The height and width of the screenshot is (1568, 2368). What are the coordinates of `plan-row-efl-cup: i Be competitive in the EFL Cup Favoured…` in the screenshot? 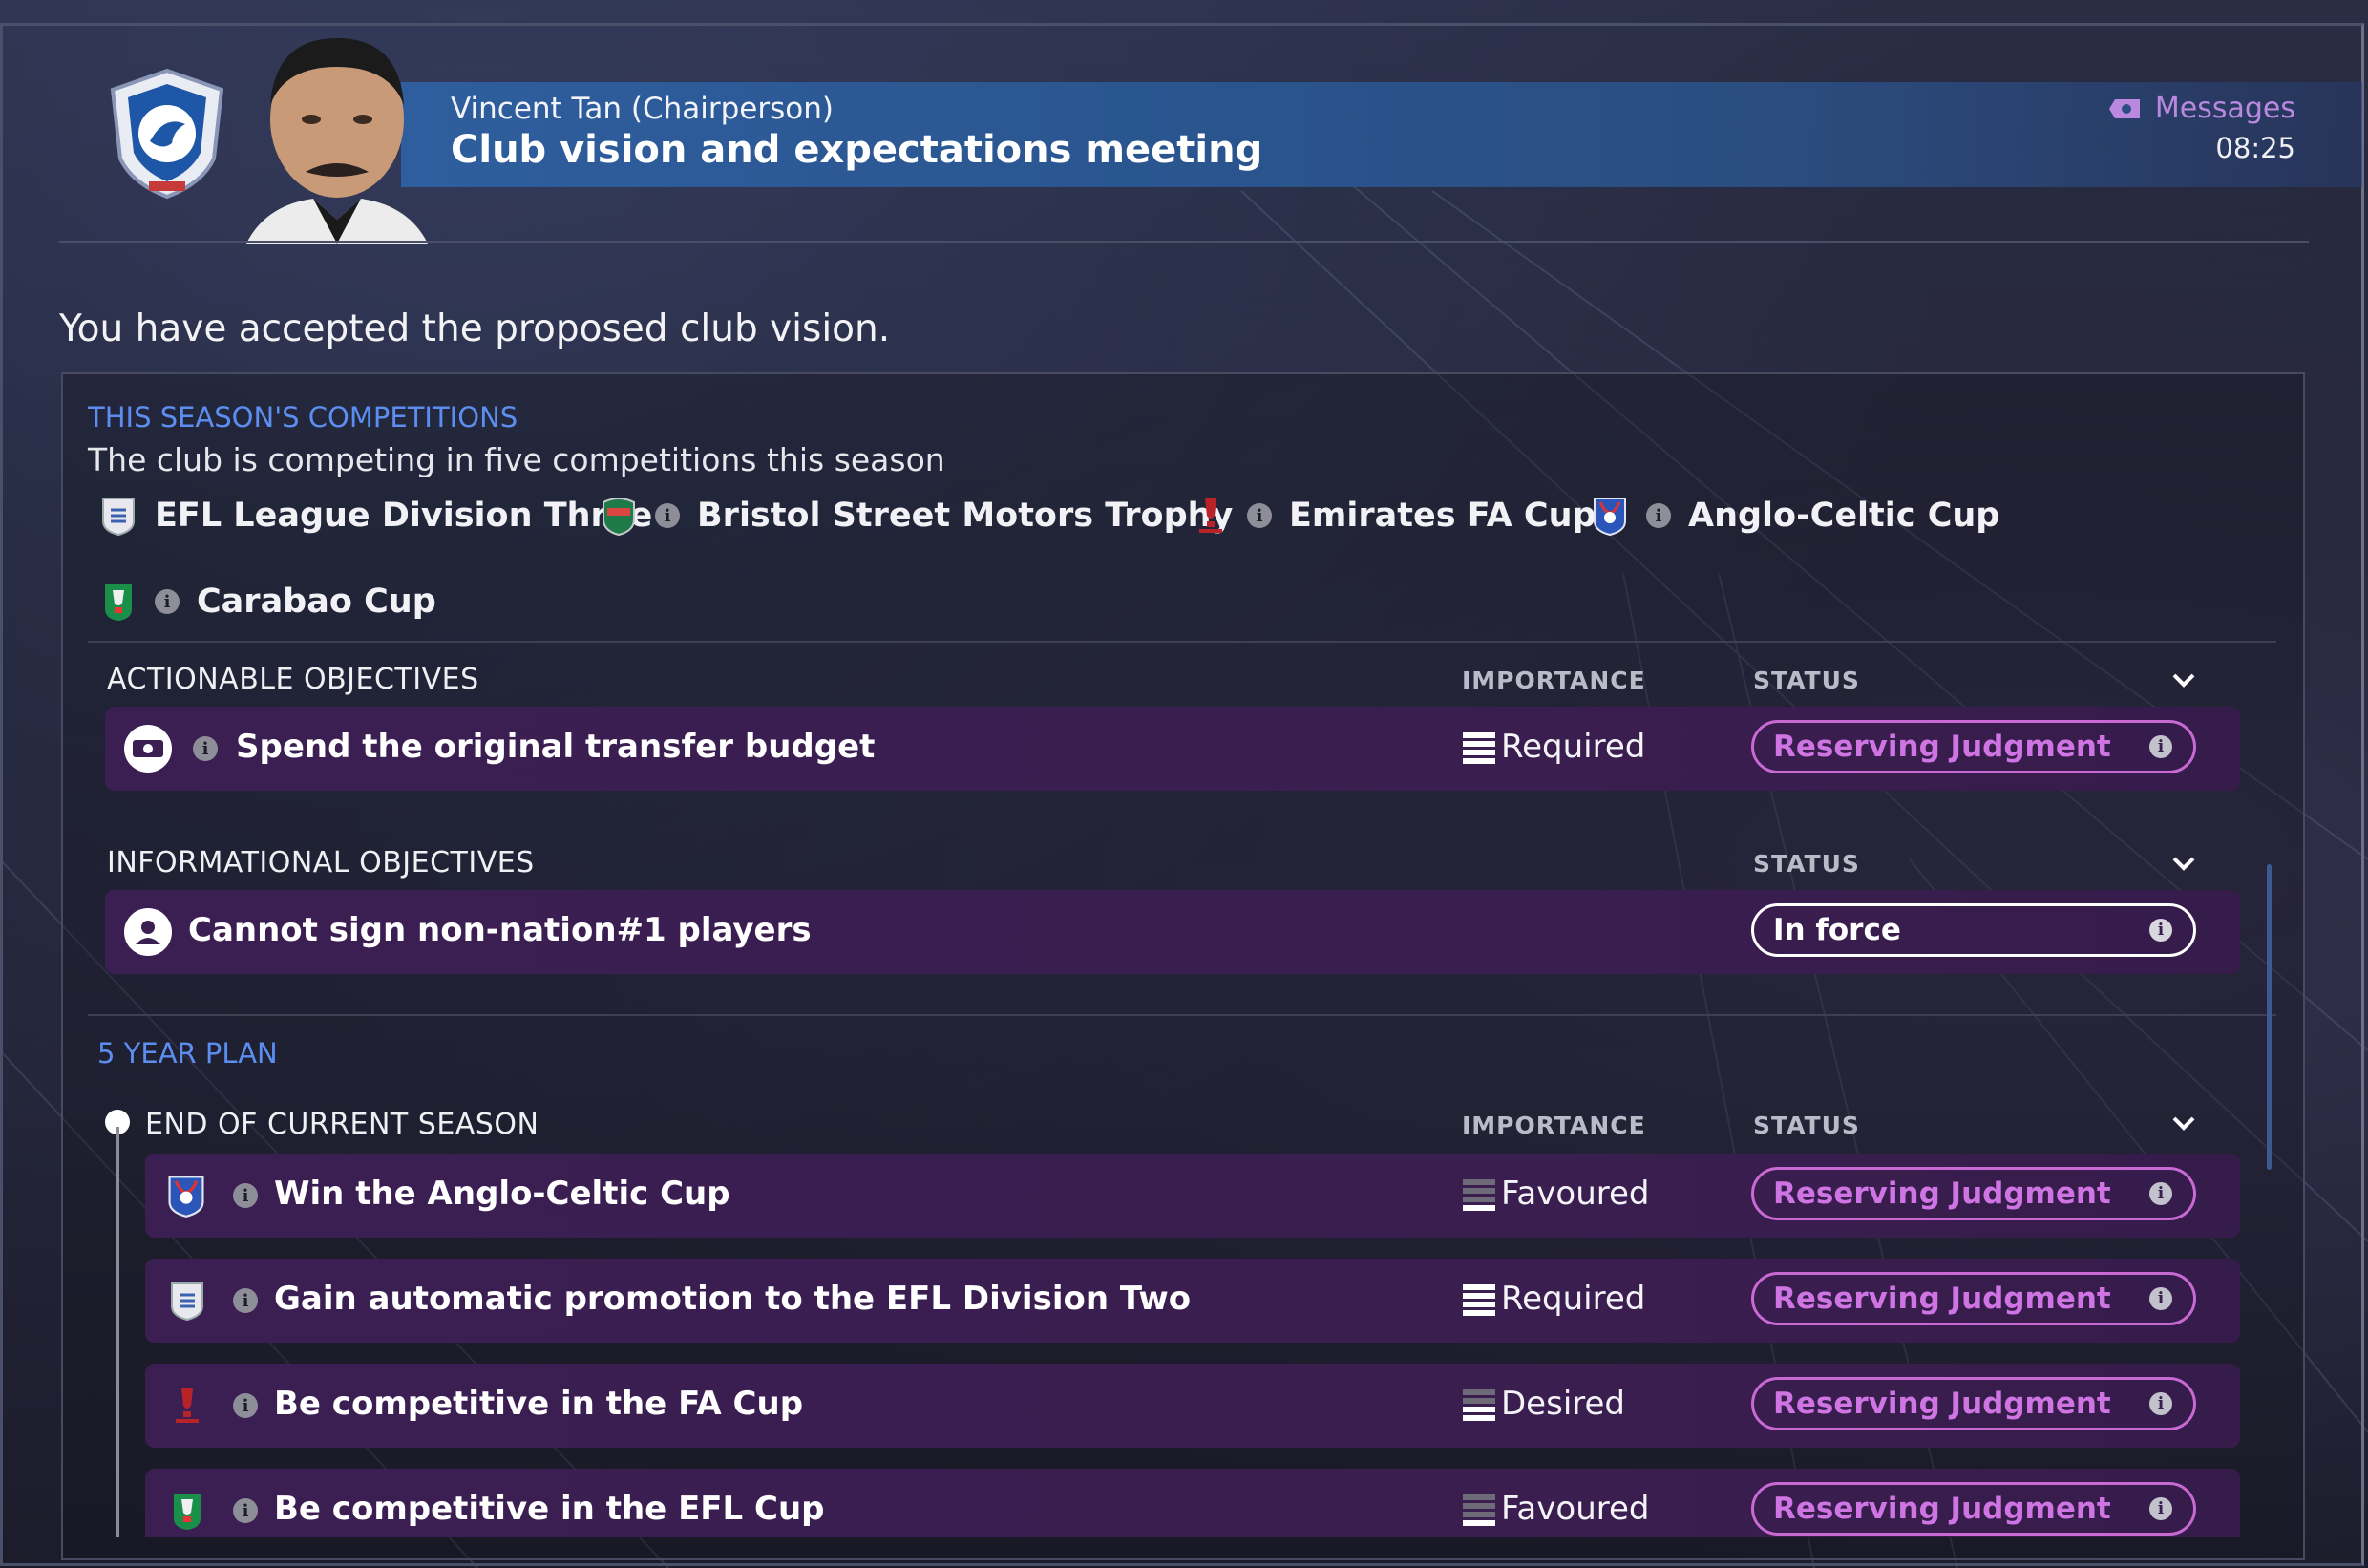 It's located at (1192, 1503).